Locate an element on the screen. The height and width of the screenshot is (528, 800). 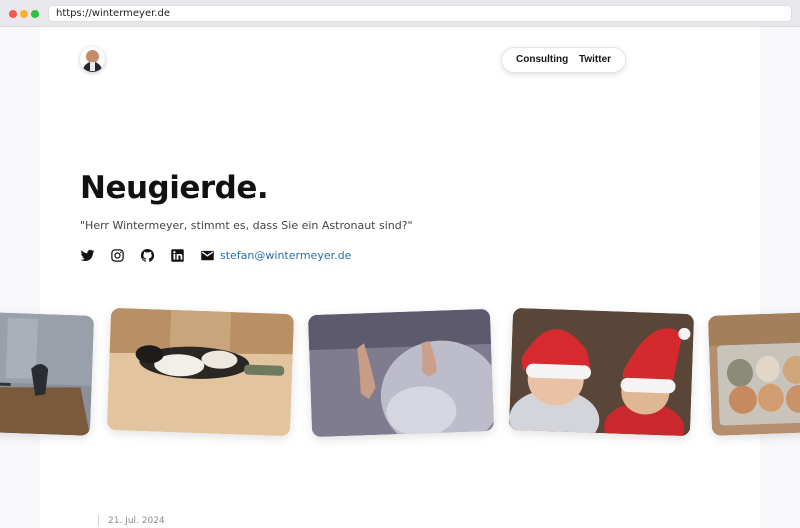
photo-eggs-carton is located at coordinates (753, 374).